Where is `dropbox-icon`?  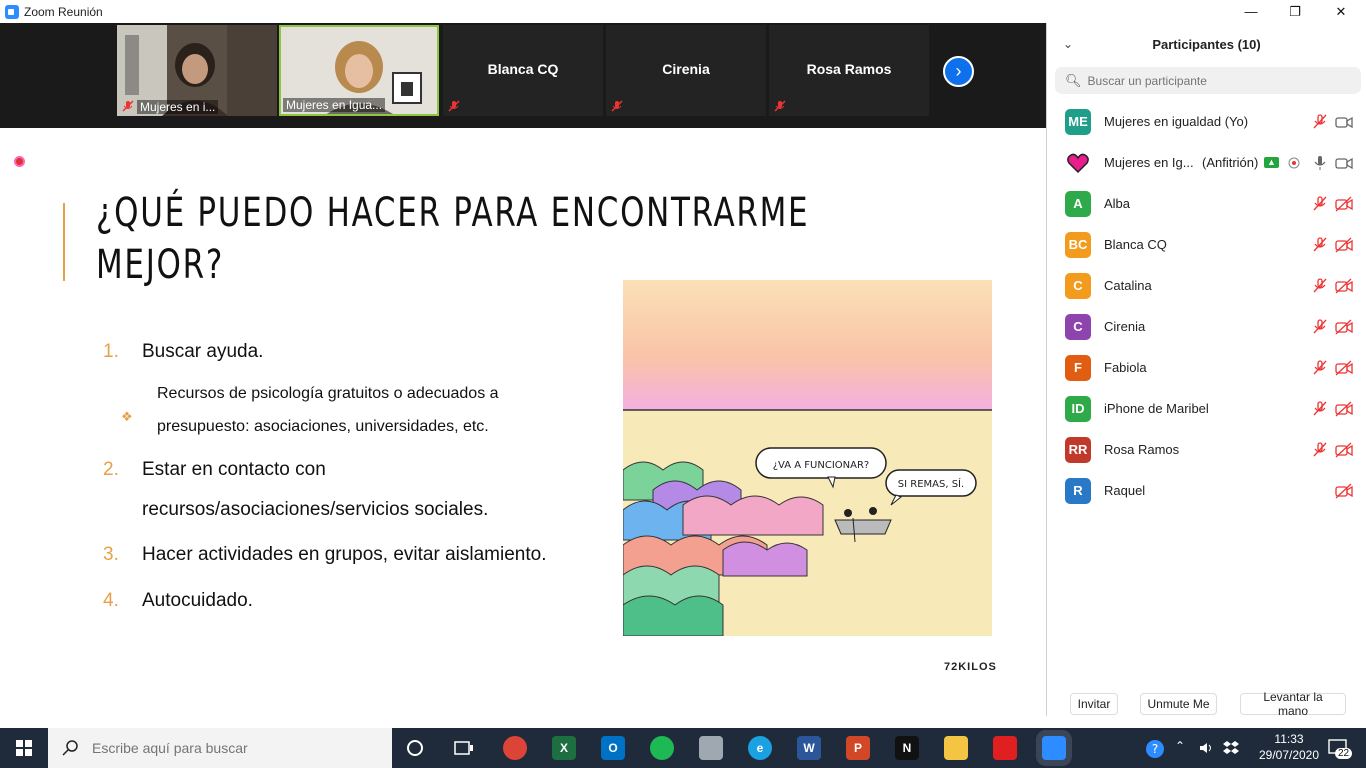
dropbox-icon is located at coordinates (1231, 748).